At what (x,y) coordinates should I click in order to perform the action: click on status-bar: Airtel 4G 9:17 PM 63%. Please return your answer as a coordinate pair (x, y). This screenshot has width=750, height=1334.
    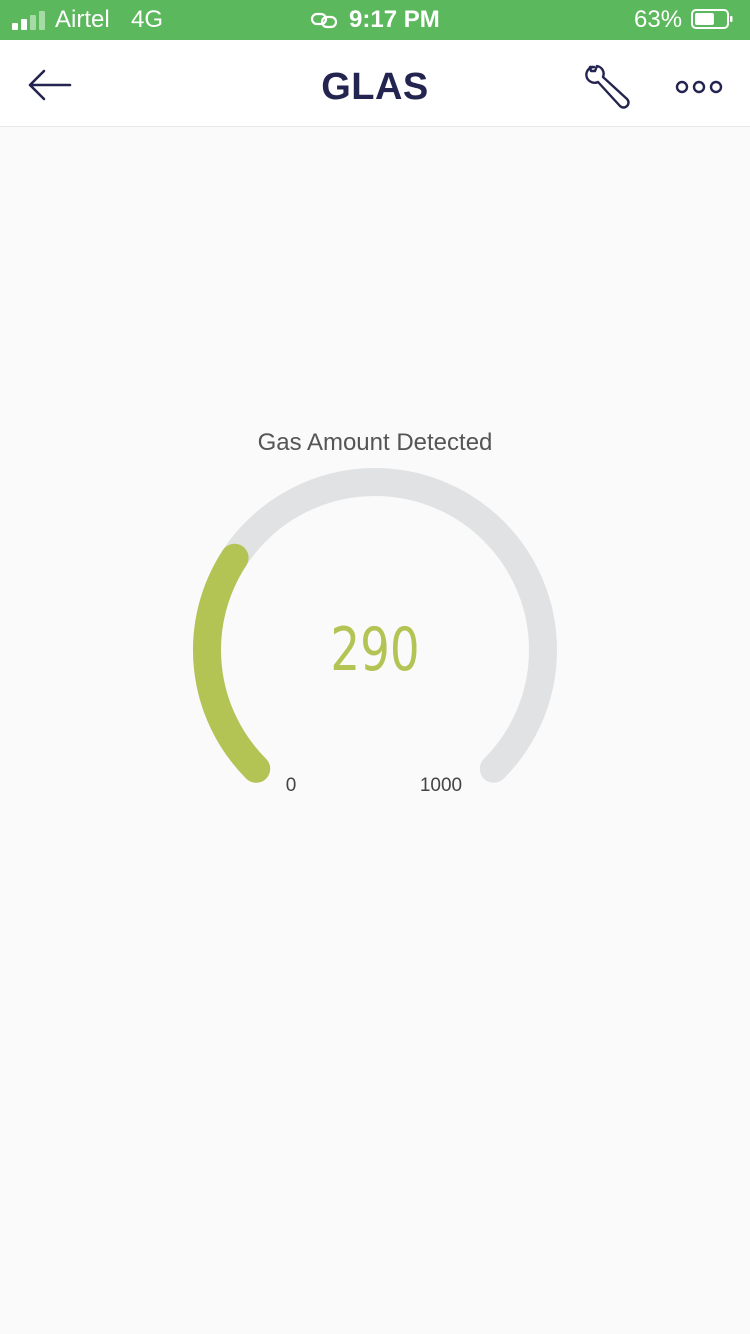
    Looking at the image, I should click on (375, 20).